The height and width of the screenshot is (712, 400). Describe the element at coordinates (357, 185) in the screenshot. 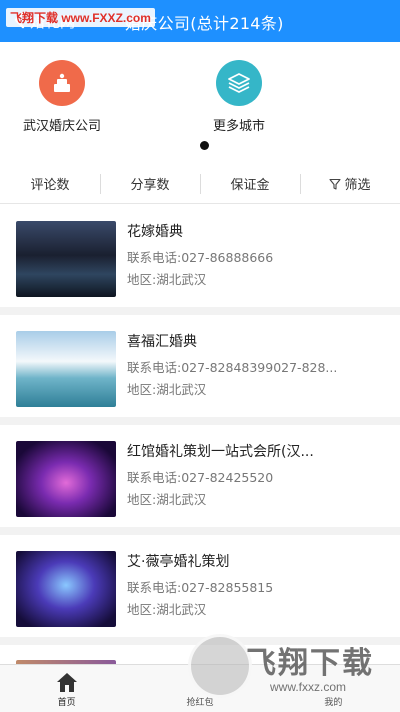

I see `filter-label: 筛选` at that location.